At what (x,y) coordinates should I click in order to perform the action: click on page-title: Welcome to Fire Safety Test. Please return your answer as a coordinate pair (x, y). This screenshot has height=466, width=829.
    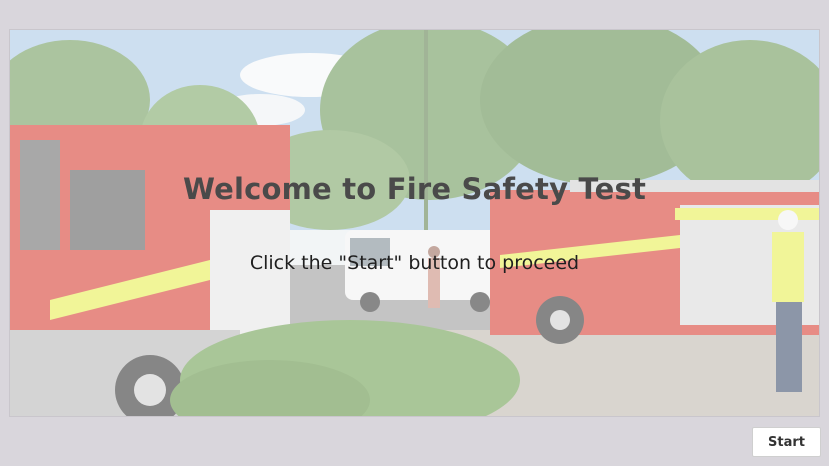
    Looking at the image, I should click on (414, 189).